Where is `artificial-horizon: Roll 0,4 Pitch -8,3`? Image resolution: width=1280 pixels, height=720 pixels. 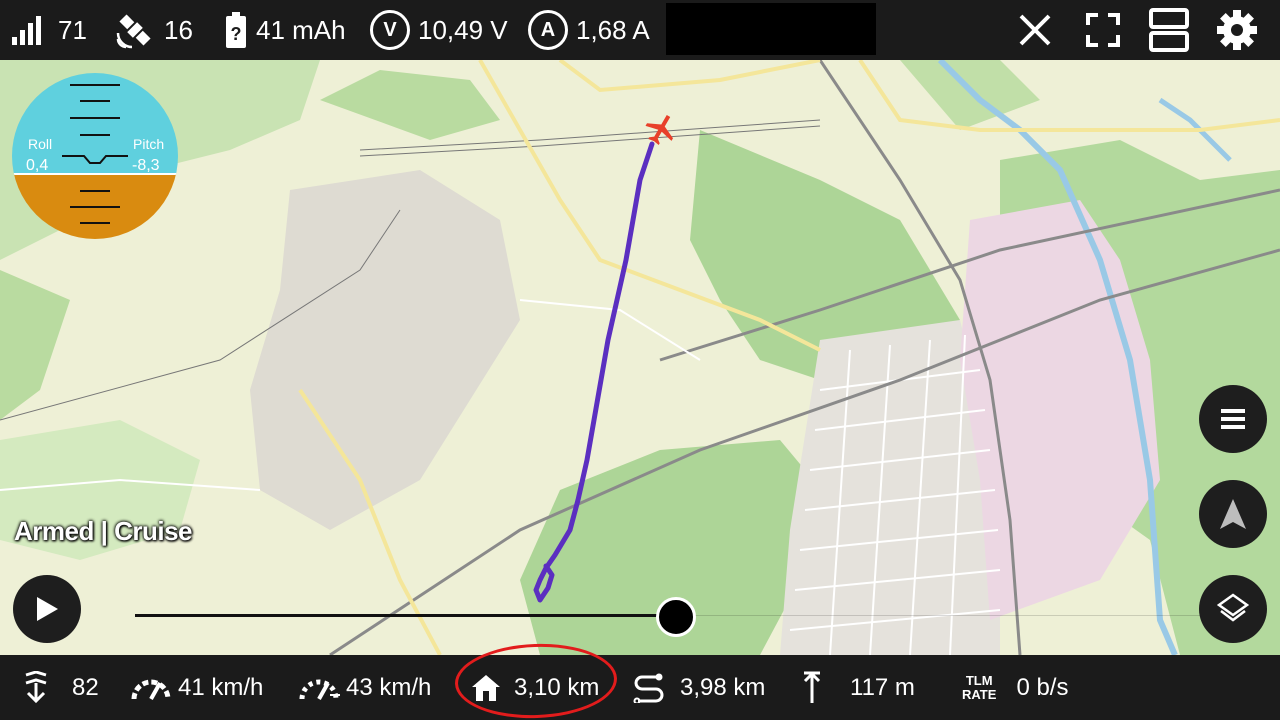 artificial-horizon: Roll 0,4 Pitch -8,3 is located at coordinates (95, 156).